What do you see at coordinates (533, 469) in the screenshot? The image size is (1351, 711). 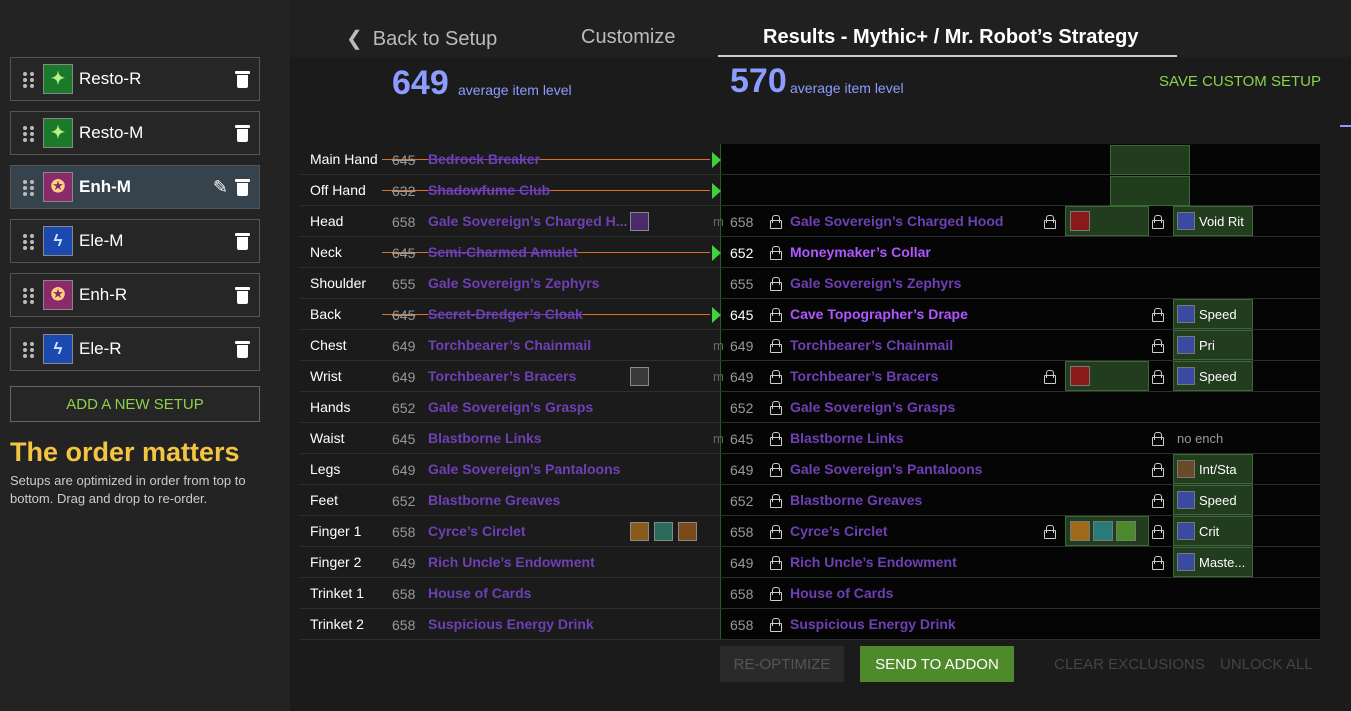 I see `current-item: Gale Sovereign’s Pantaloons` at bounding box center [533, 469].